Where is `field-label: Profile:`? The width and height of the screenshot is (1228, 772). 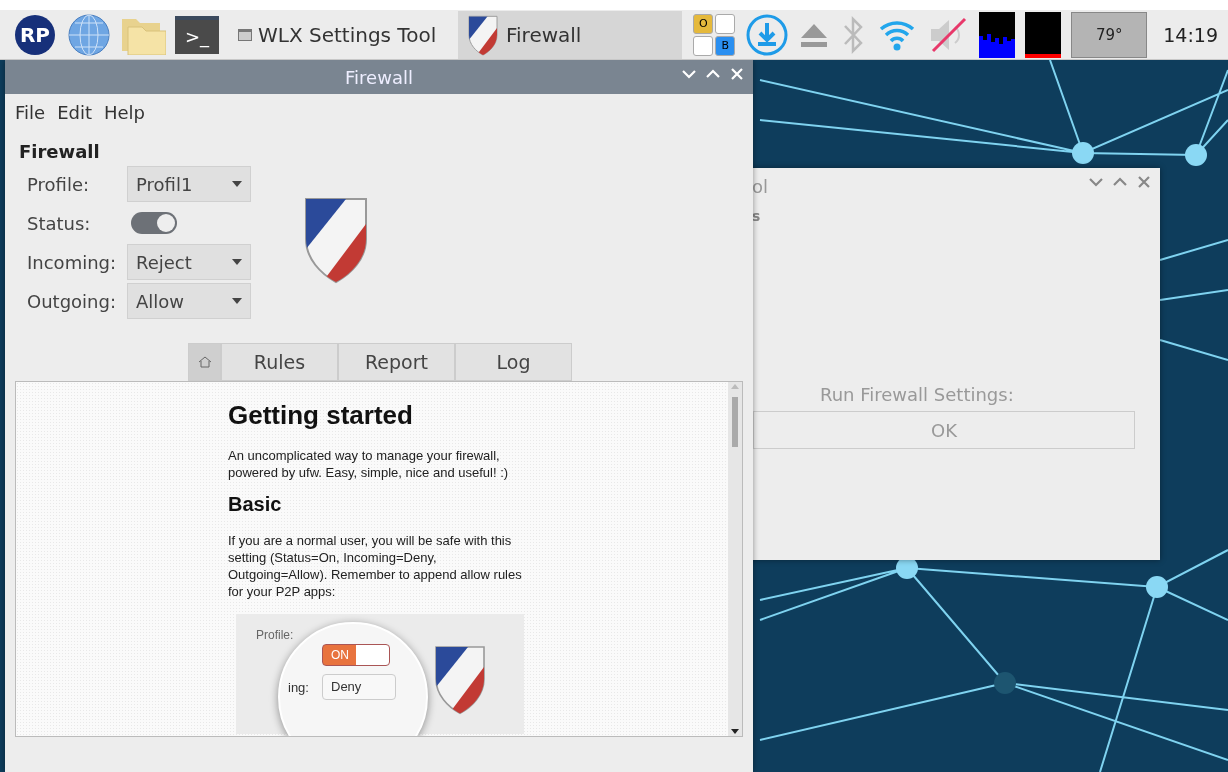
field-label: Profile: is located at coordinates (59, 184).